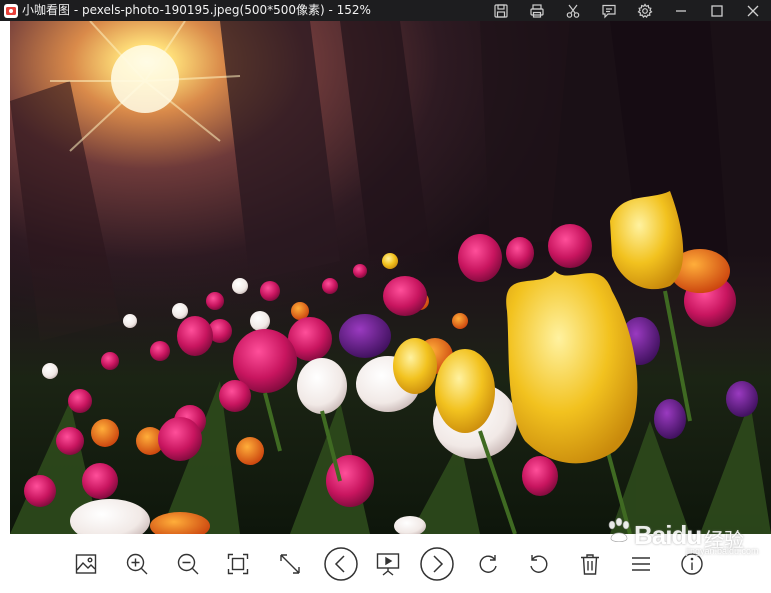 The width and height of the screenshot is (771, 593). I want to click on bottom-toolbar, so click(385, 563).